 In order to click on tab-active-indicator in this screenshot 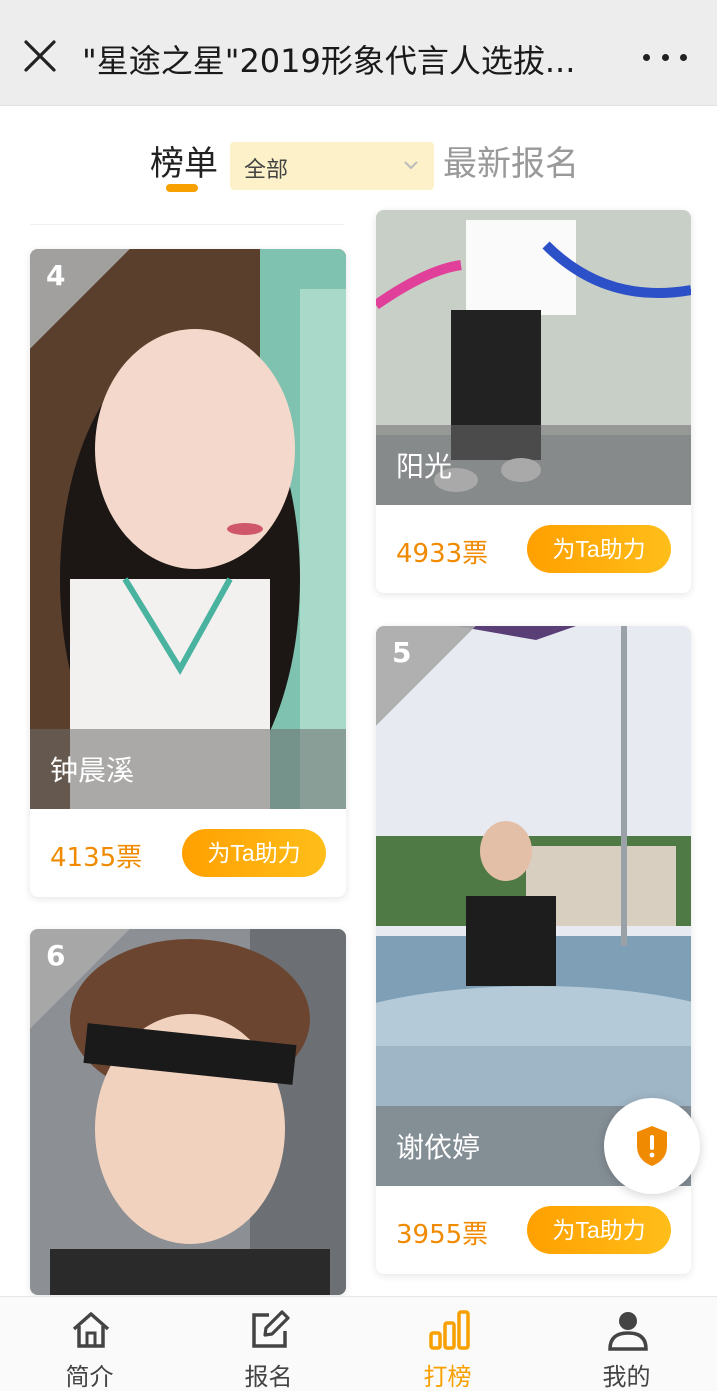, I will do `click(182, 188)`.